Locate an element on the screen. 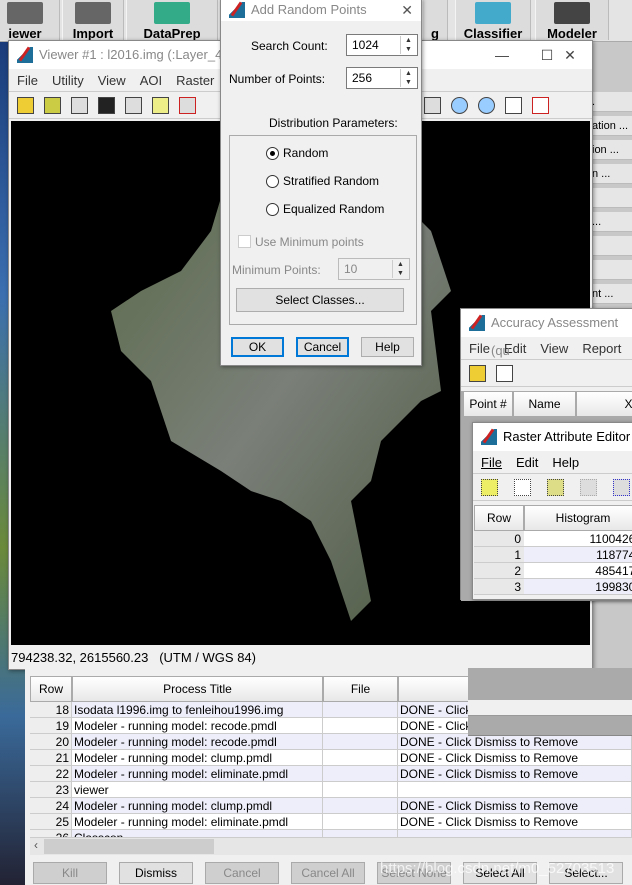  radio-random: Random is located at coordinates (297, 153).